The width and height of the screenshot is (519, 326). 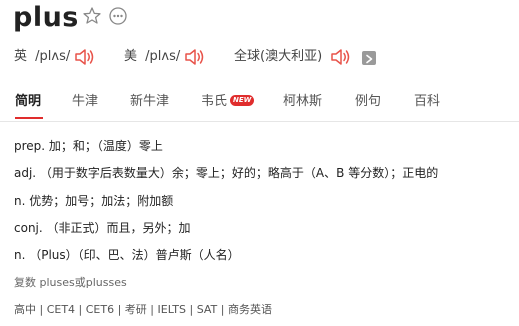 What do you see at coordinates (94, 201) in the screenshot?
I see `definition-item: n. 优势；加号；加法；附加额` at bounding box center [94, 201].